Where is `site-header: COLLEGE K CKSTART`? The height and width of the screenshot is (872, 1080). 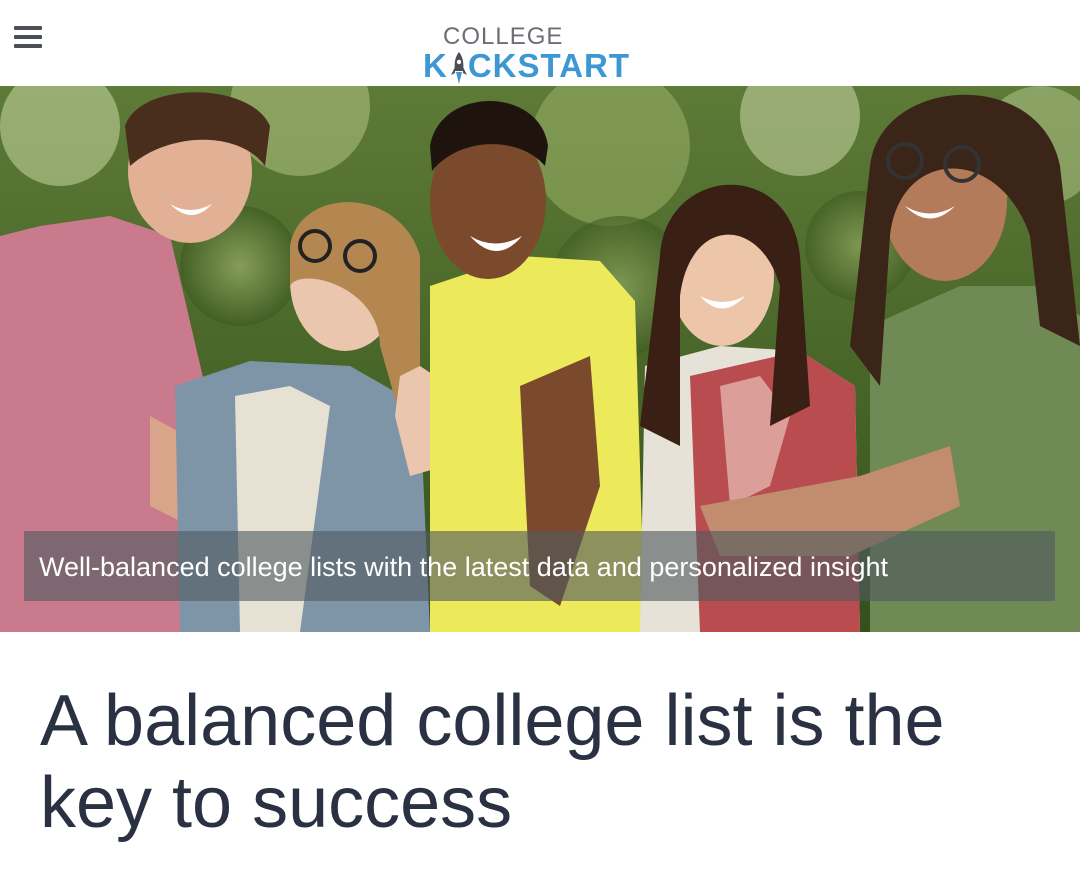
site-header: COLLEGE K CKSTART is located at coordinates (540, 43).